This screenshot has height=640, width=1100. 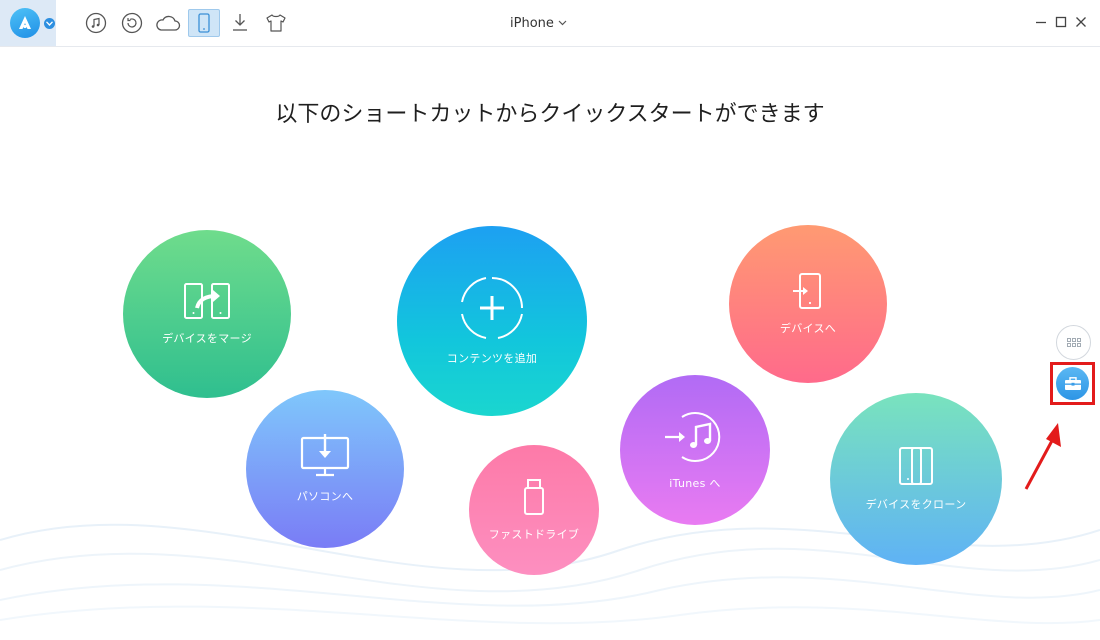 I want to click on clone-device-label: デバイスをクローン, so click(x=916, y=504).